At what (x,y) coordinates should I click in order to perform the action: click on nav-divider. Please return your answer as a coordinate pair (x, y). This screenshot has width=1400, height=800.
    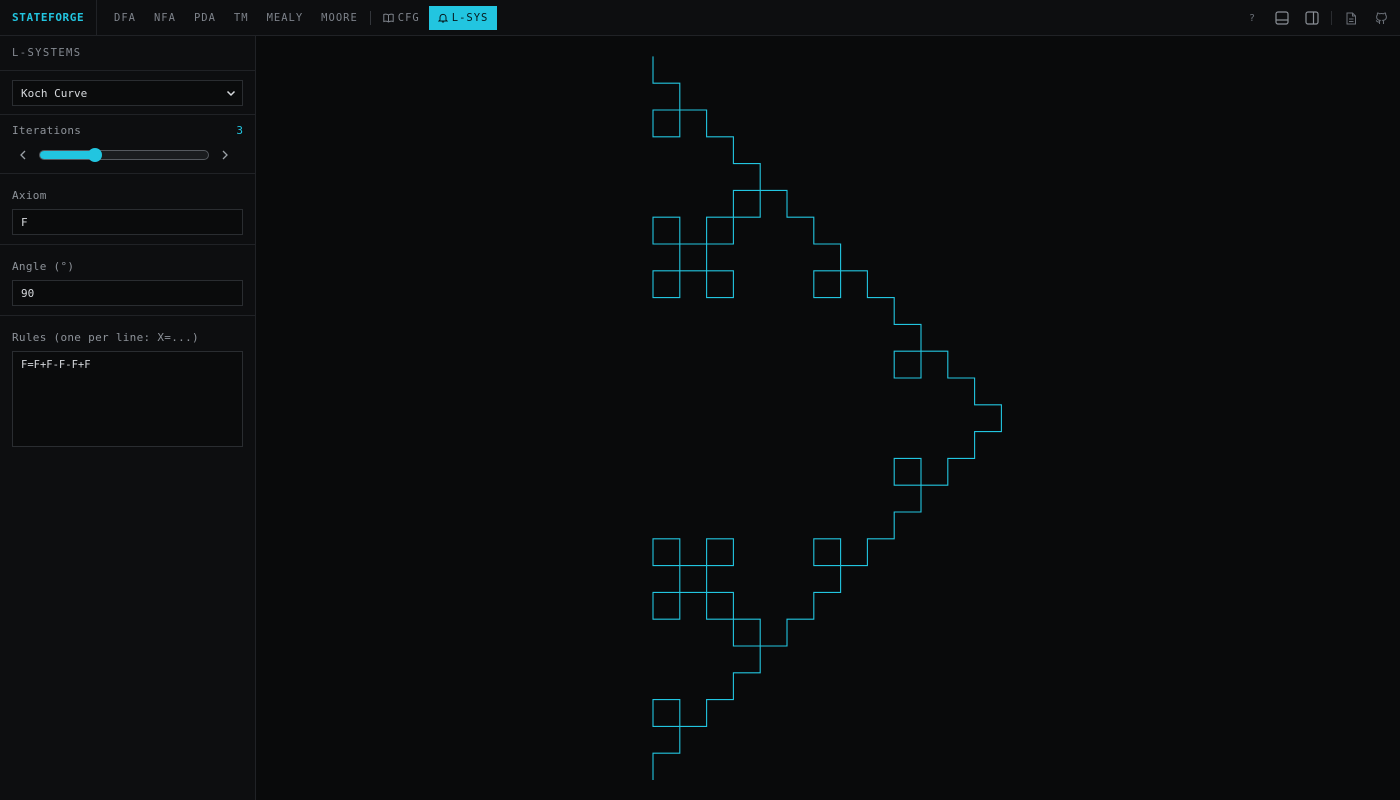
    Looking at the image, I should click on (370, 17).